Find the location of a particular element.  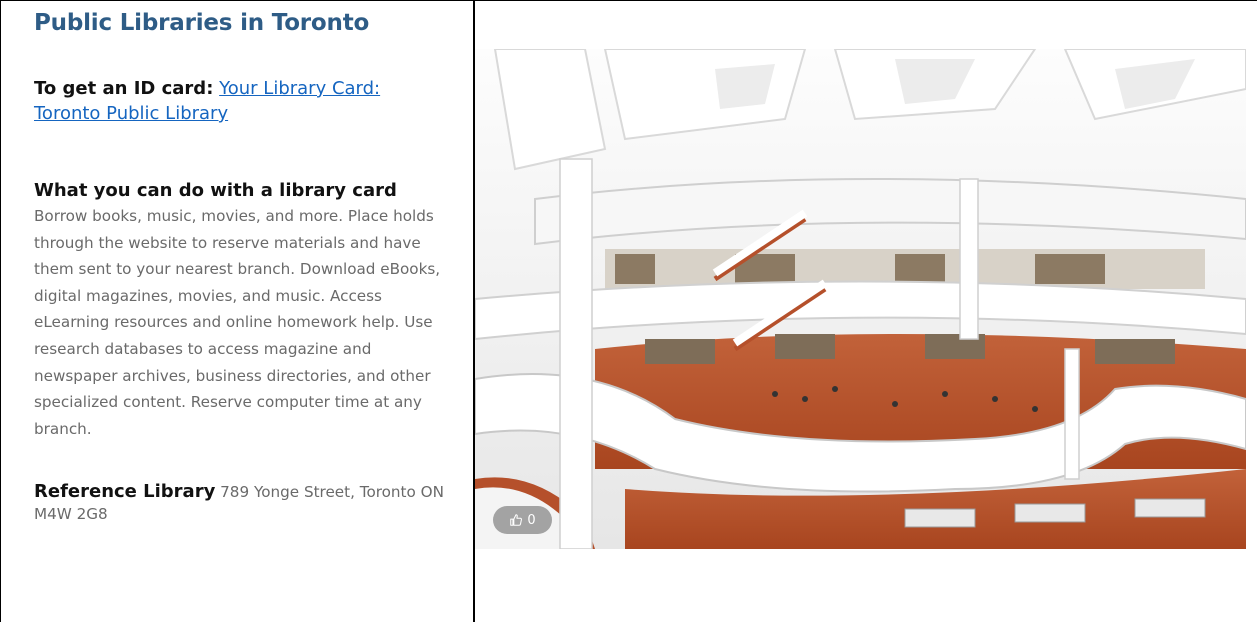

library-card-heading: What you can do with a library card is located at coordinates (215, 190).